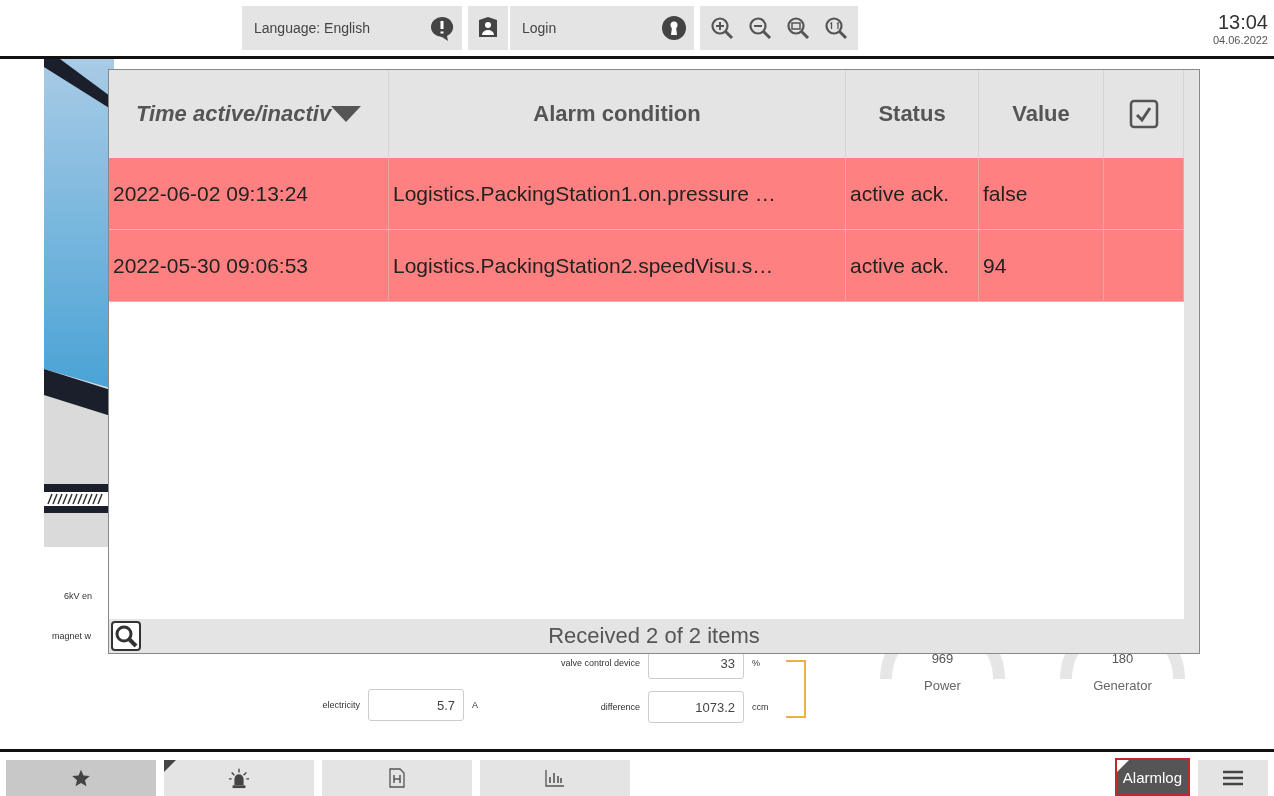 This screenshot has width=1274, height=796. What do you see at coordinates (1152, 777) in the screenshot?
I see `alarmlog-button: Alarmlog` at bounding box center [1152, 777].